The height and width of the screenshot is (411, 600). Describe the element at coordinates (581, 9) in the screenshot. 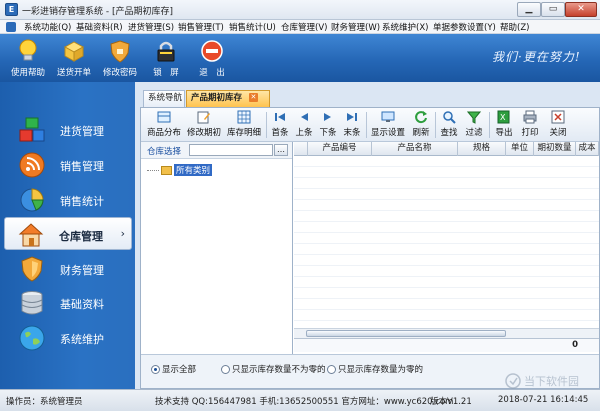

I see `close-button: ✕` at that location.